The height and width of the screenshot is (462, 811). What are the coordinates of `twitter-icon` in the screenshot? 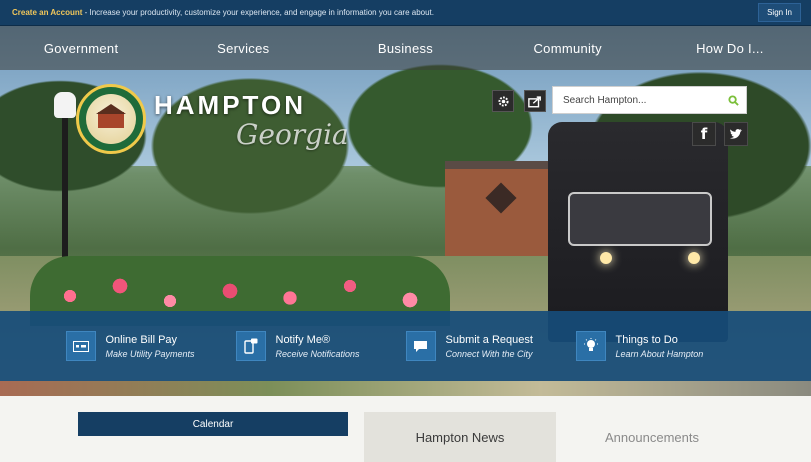 It's located at (736, 134).